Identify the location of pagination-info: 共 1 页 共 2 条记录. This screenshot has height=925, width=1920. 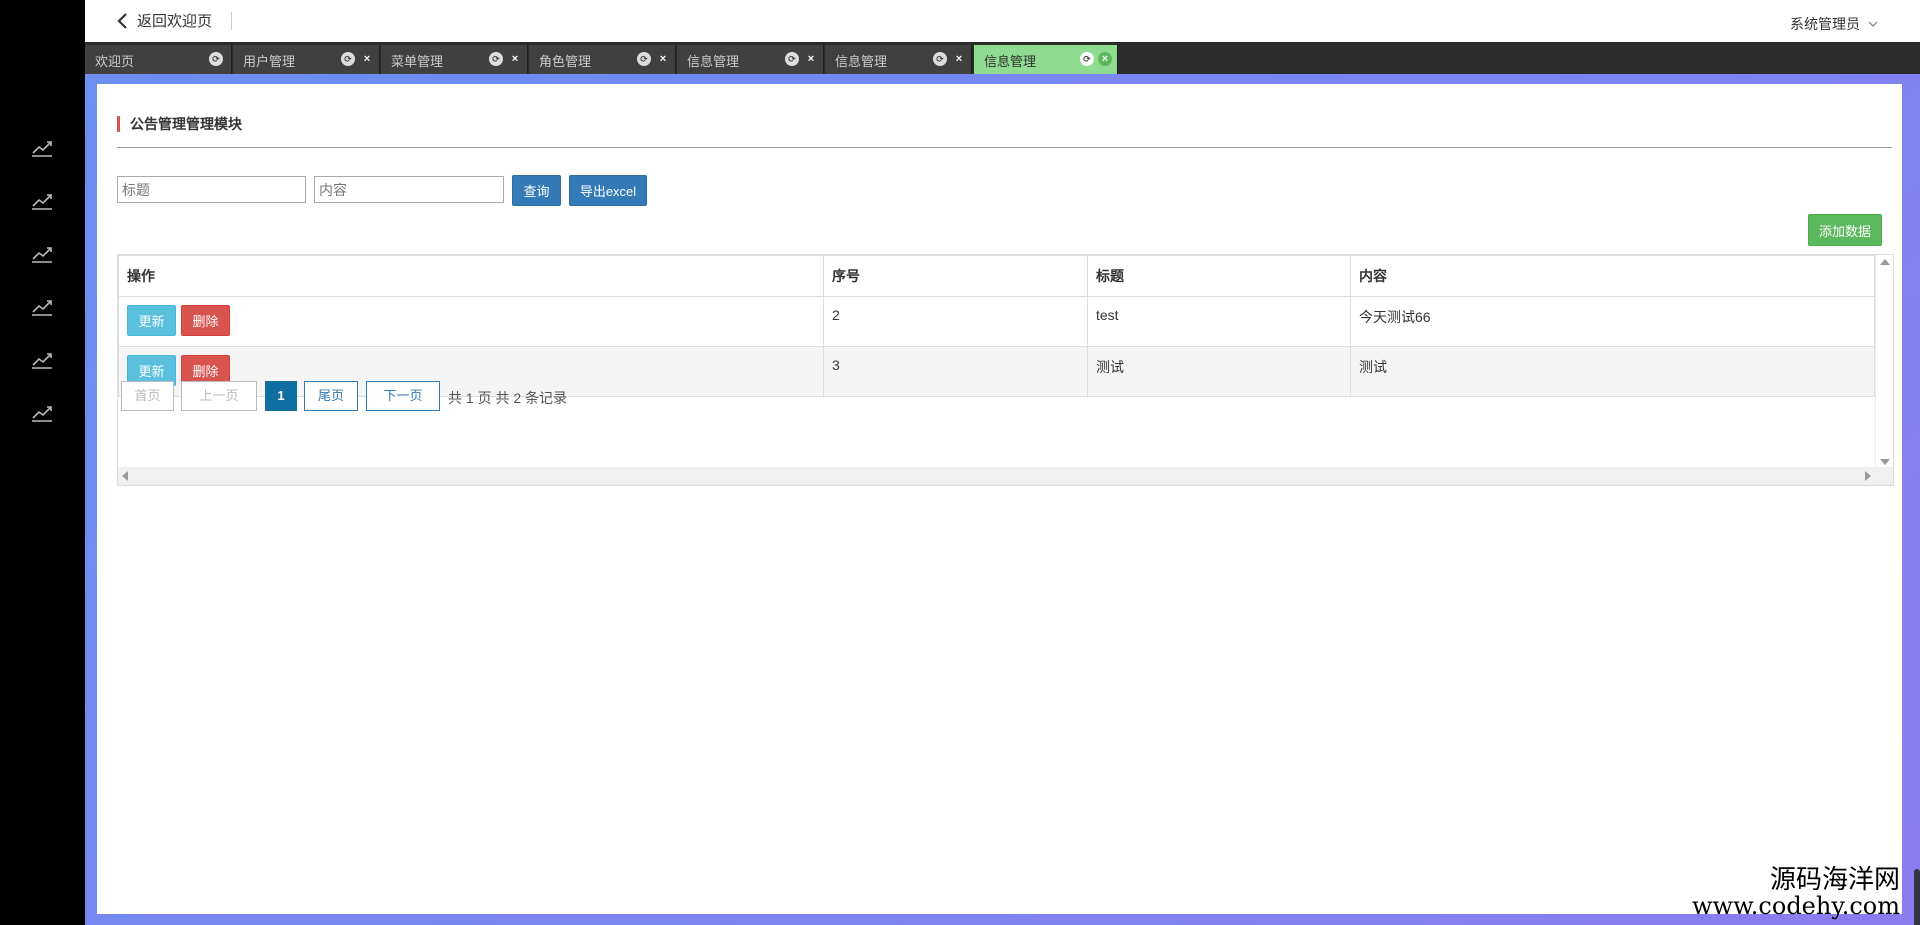
(508, 398).